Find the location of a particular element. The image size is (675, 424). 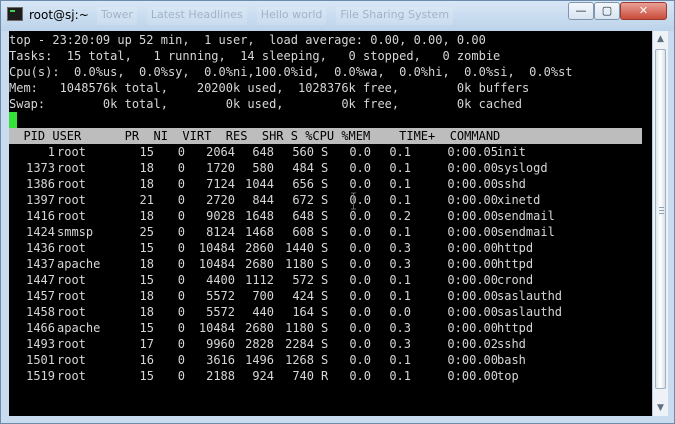

process-command: bash is located at coordinates (511, 360).